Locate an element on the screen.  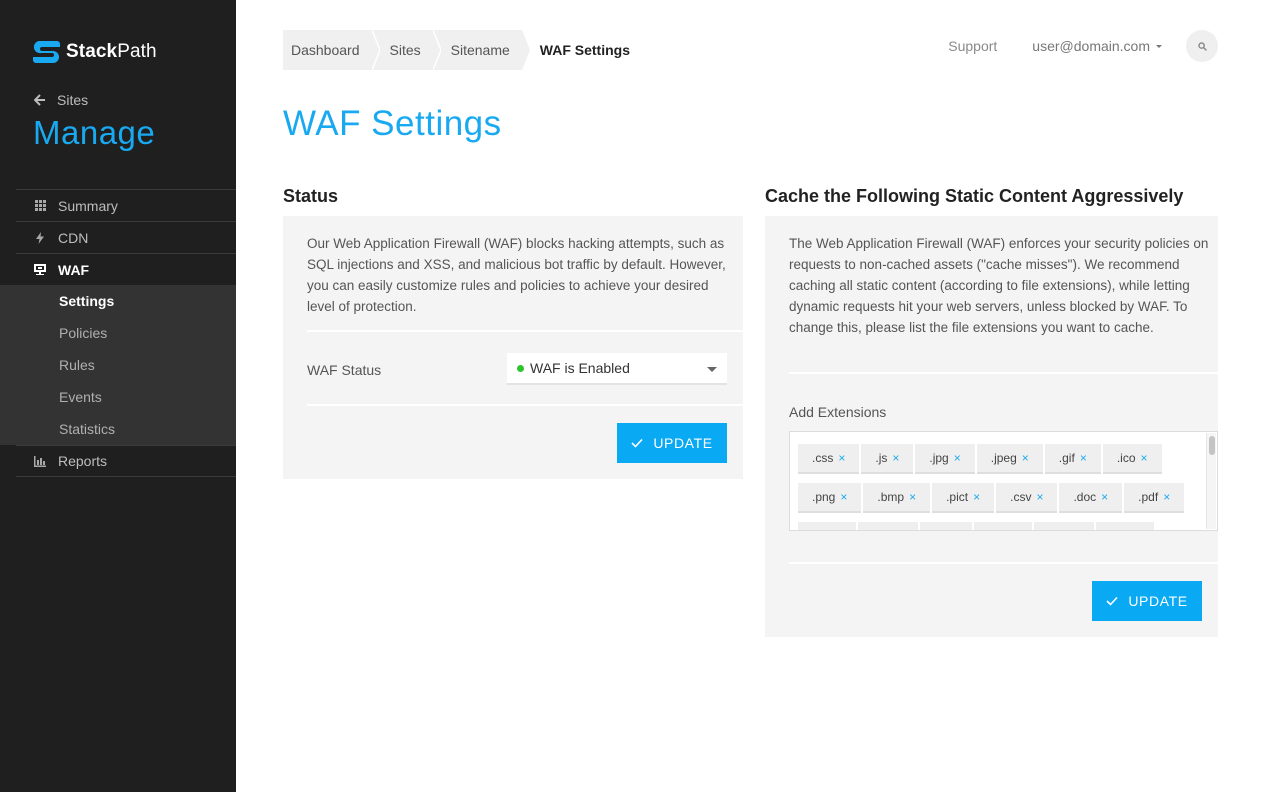
logo-text: StackPath is located at coordinates (111, 51).